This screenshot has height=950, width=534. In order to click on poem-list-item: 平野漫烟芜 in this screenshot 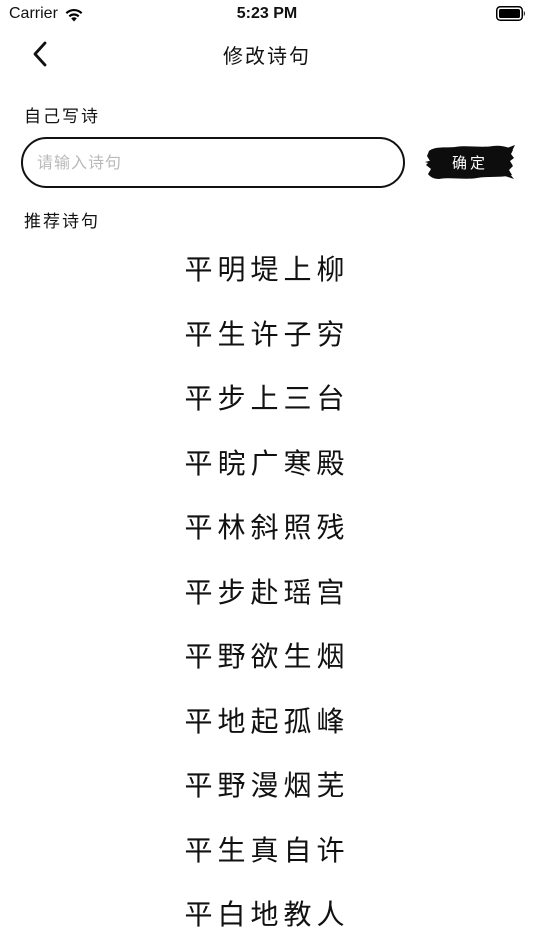, I will do `click(267, 786)`.